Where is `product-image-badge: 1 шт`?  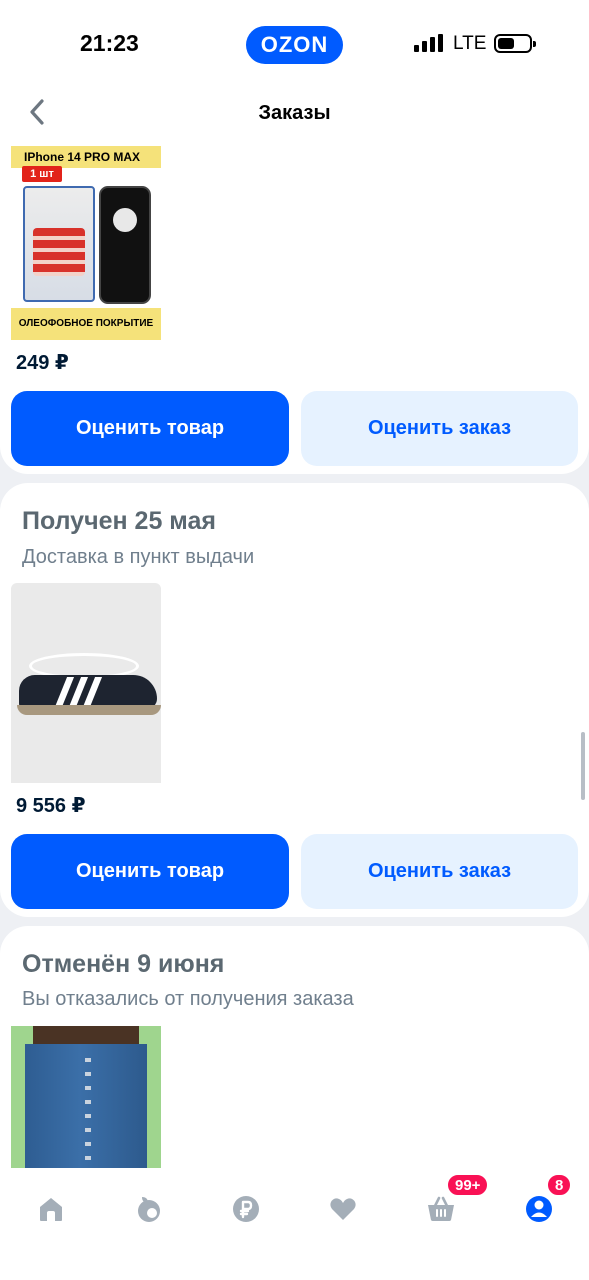 product-image-badge: 1 шт is located at coordinates (42, 174).